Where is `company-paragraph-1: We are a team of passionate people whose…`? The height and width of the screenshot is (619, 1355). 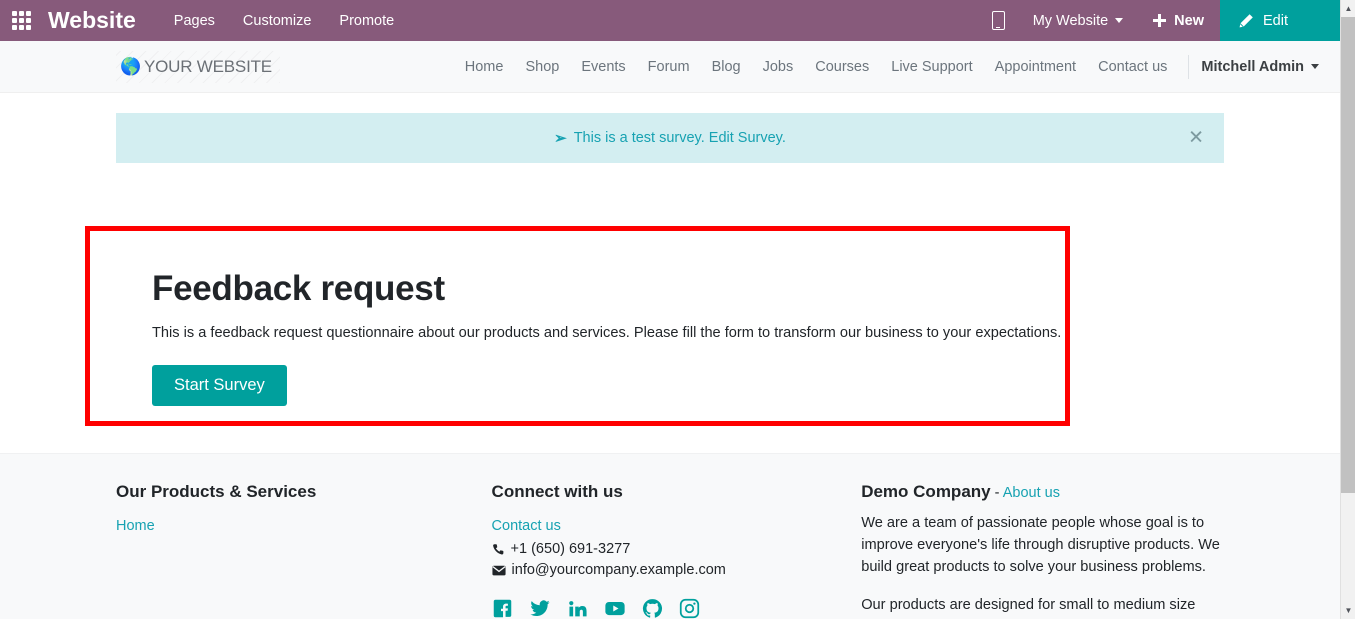 company-paragraph-1: We are a team of passionate people whose… is located at coordinates (1040, 545).